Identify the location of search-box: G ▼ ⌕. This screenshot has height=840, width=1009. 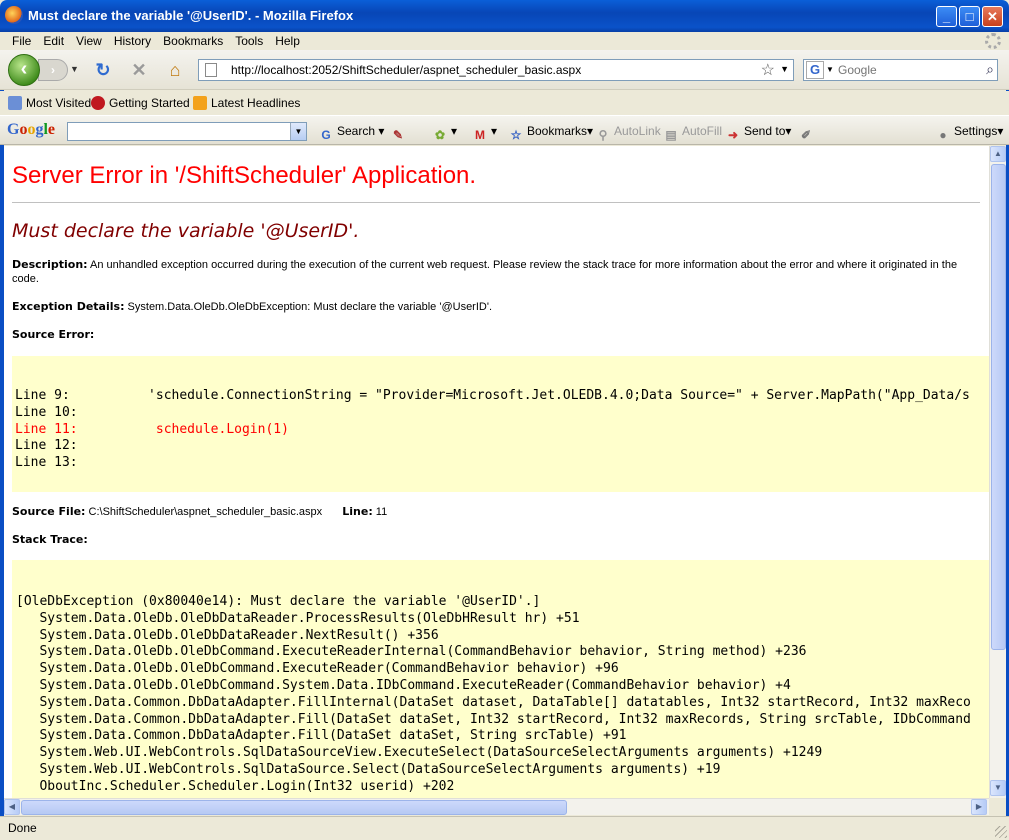
(900, 70).